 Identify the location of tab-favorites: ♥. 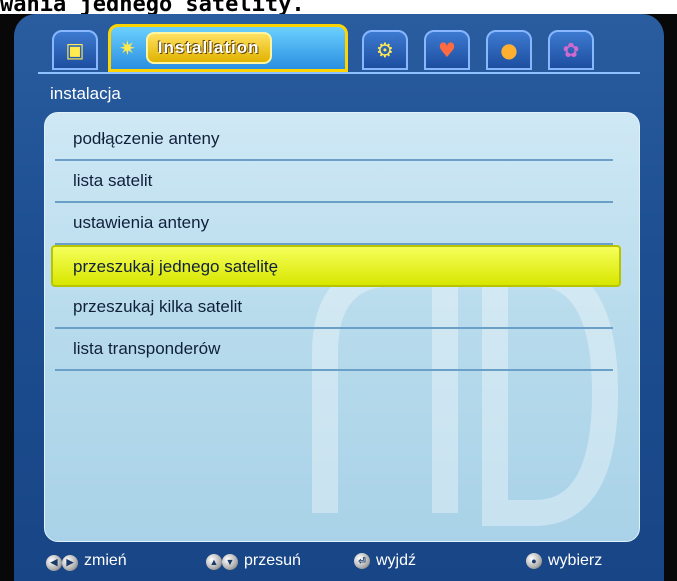
(447, 50).